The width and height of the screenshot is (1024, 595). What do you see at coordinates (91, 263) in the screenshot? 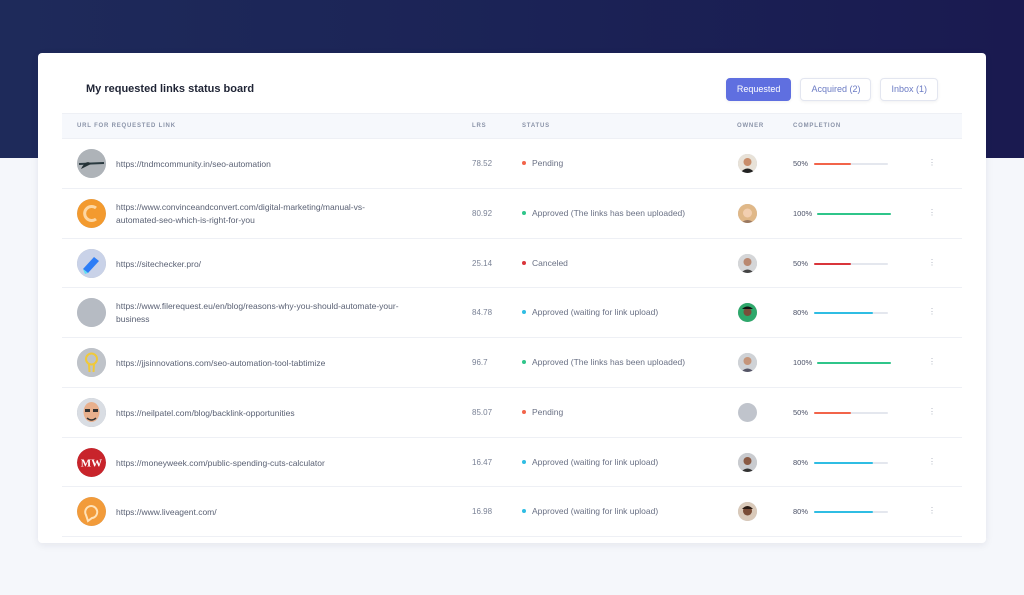
I see `sitechecker-logo-icon` at bounding box center [91, 263].